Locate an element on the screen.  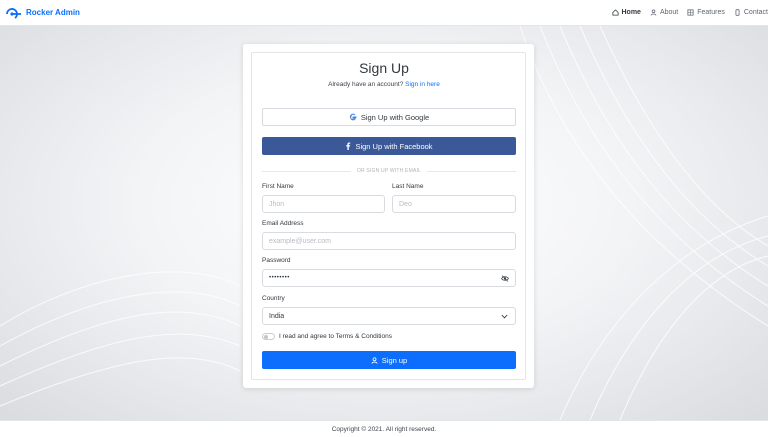
footer: Copyright © 2021. All right reserved. is located at coordinates (384, 428).